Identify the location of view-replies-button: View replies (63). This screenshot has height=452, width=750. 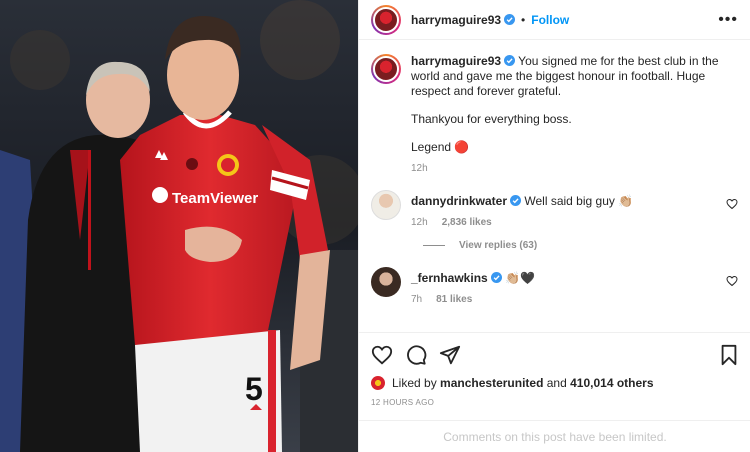
(580, 245).